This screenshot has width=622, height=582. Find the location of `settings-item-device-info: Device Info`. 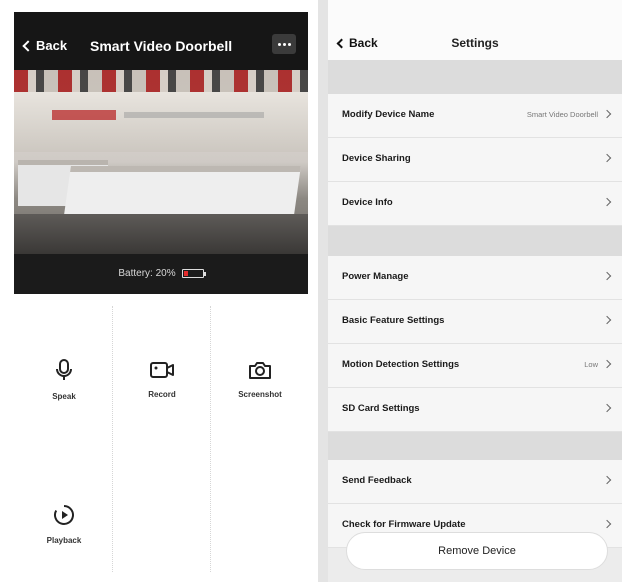

settings-item-device-info: Device Info is located at coordinates (475, 204).